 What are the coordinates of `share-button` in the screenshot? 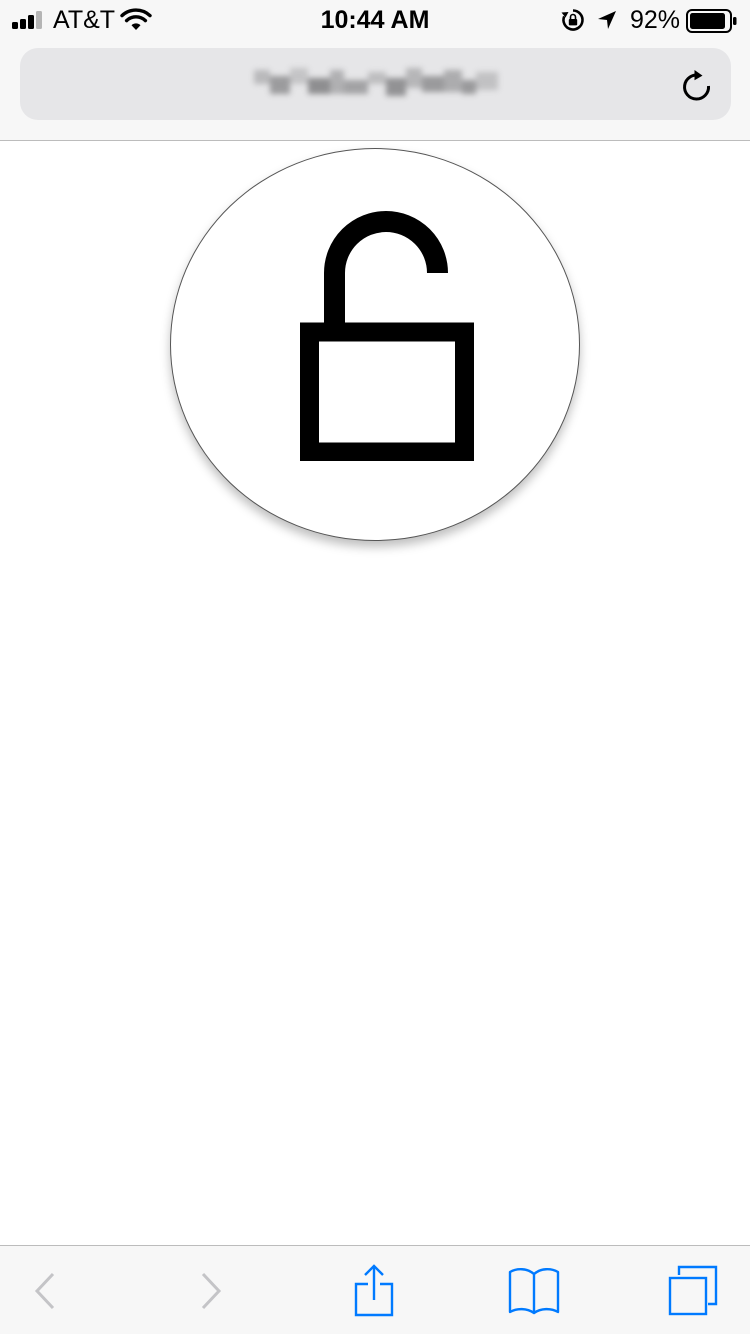 It's located at (374, 1290).